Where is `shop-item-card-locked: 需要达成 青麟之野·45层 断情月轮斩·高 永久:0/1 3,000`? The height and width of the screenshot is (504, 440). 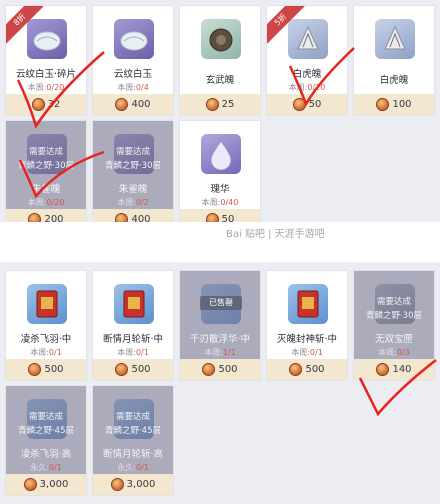
shop-item-card-locked: 需要达成 青麟之野·45层 断情月轮斩·高 永久:0/1 3,000 is located at coordinates (133, 440).